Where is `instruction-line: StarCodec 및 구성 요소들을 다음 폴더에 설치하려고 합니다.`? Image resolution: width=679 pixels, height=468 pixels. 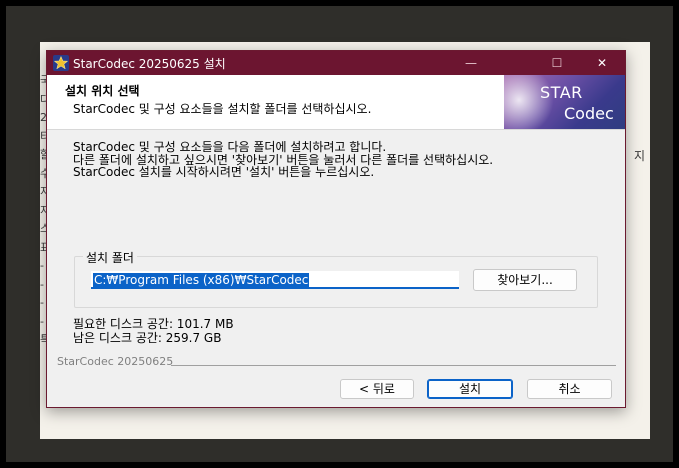 instruction-line: StarCodec 및 구성 요소들을 다음 폴더에 설치하려고 합니다. is located at coordinates (230, 147).